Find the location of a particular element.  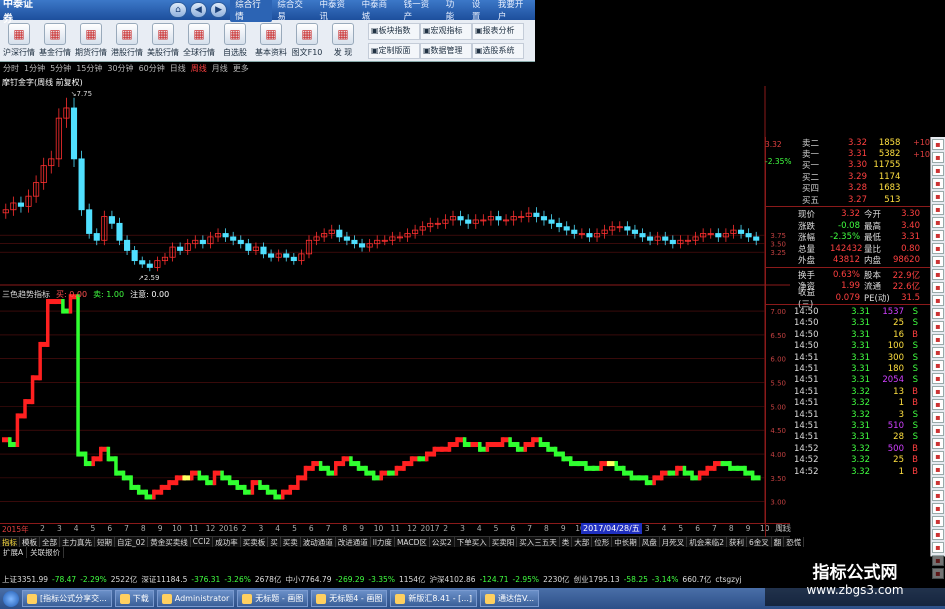

top-menu-item: 钱一资产 is located at coordinates (420, 11).